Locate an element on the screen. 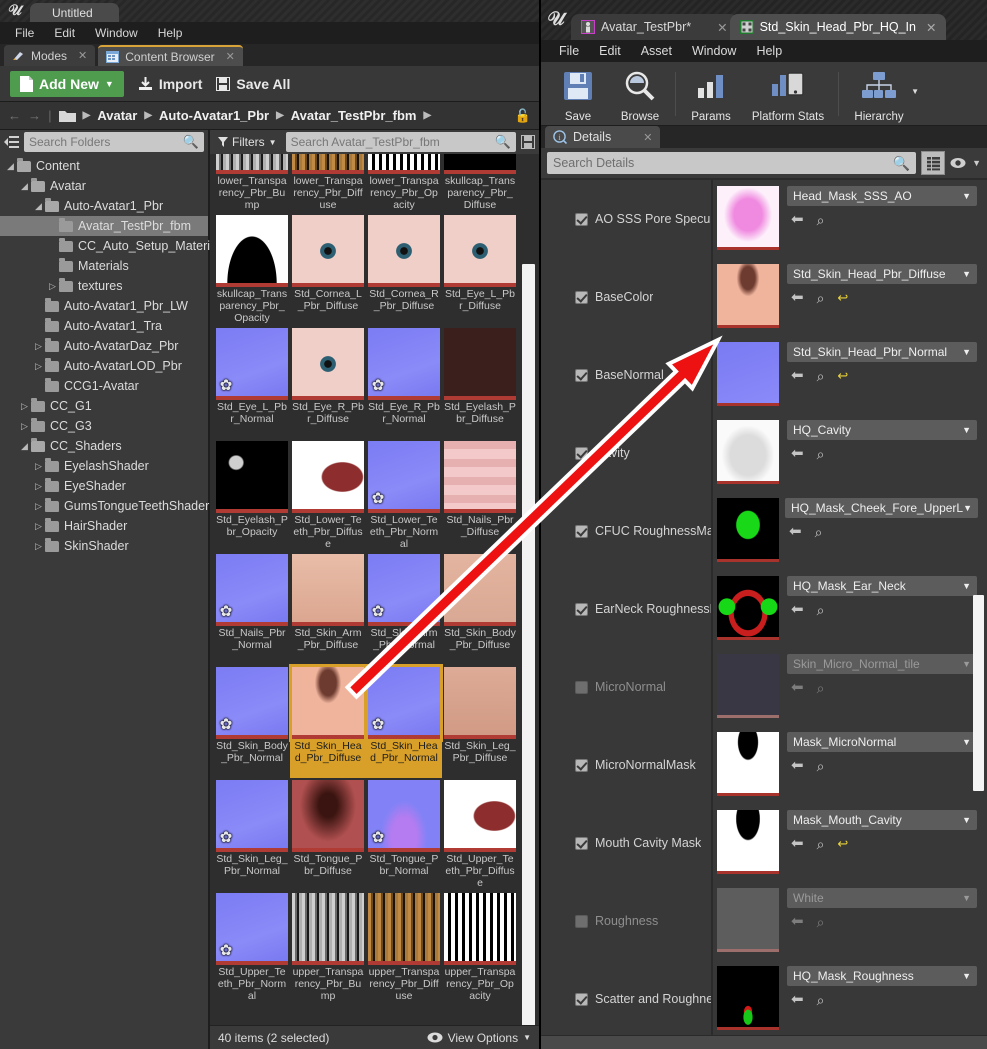  parameter-asset-combo: Std_Skin_Head_Pbr_Diffuse ▼ is located at coordinates (882, 274).